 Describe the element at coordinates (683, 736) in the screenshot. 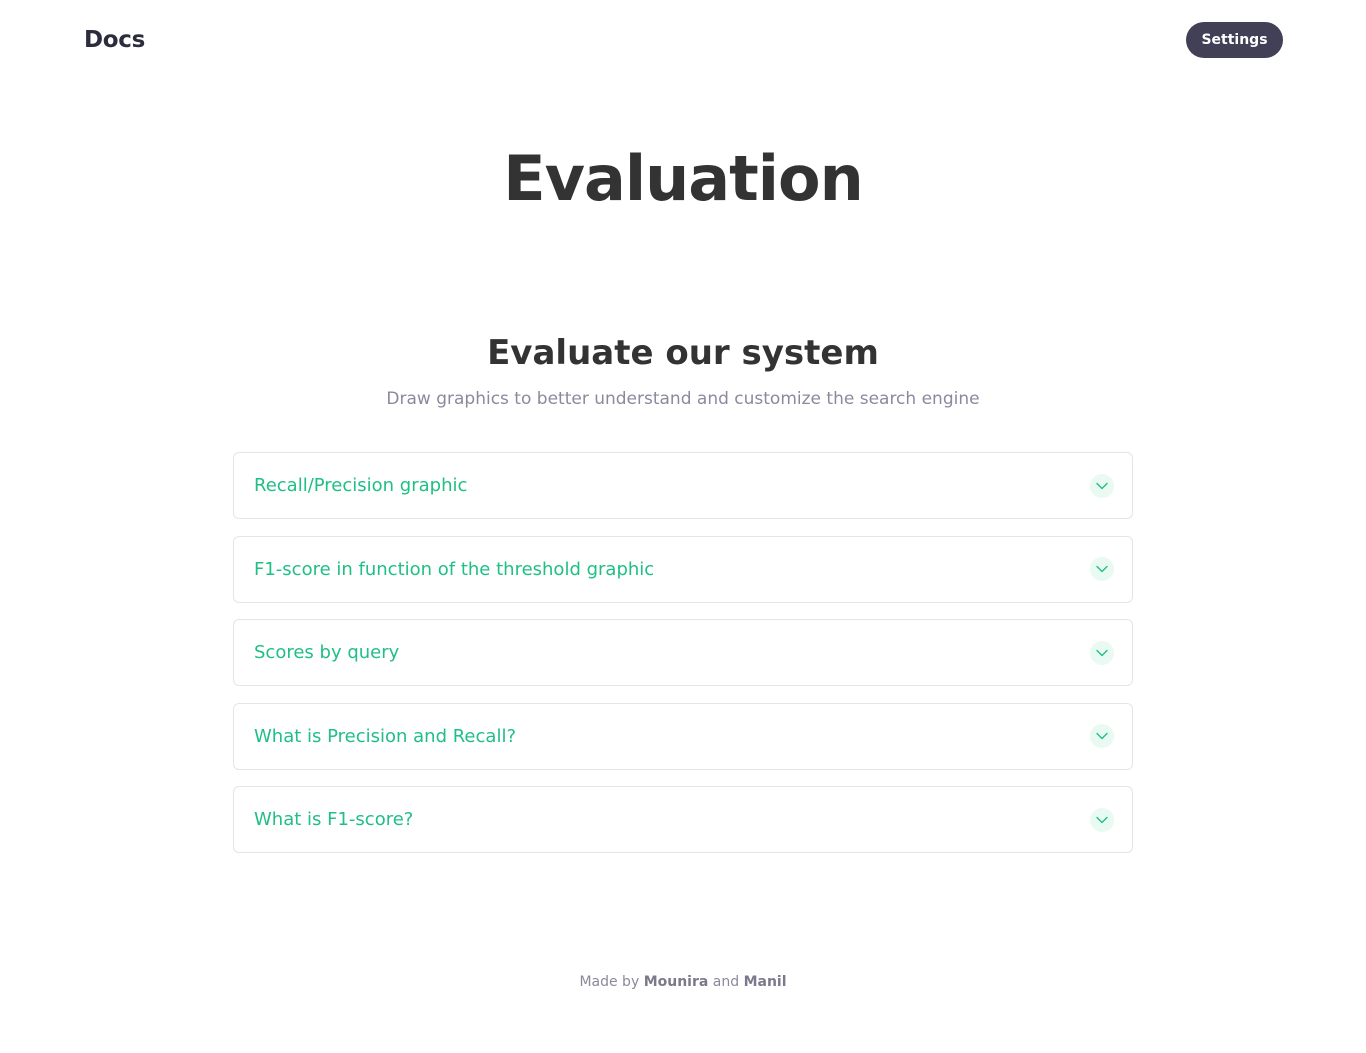

I see `accordion-item-precision-recall-faq: What is Precision and Recall?` at that location.